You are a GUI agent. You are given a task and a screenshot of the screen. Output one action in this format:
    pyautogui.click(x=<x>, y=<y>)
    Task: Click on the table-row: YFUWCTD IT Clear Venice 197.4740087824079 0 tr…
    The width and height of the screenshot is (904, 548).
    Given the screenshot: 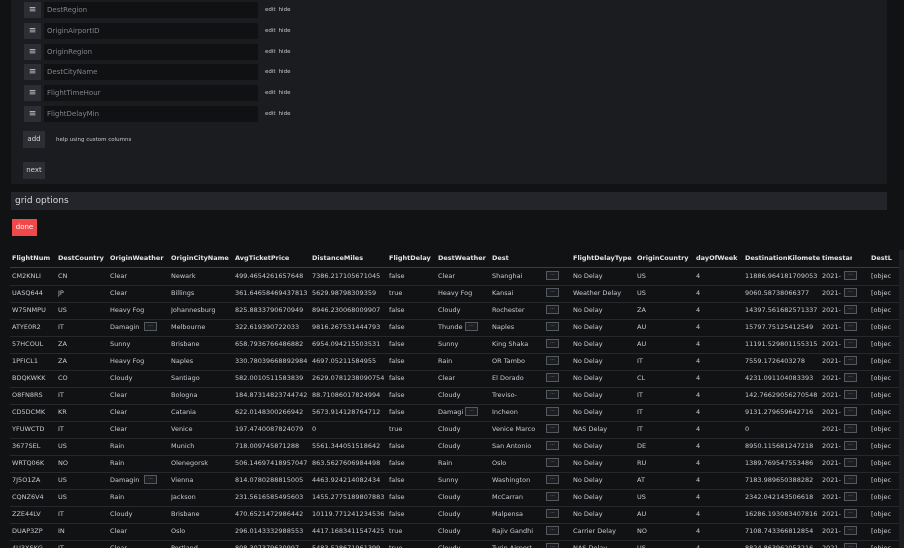 What is the action you would take?
    pyautogui.click(x=457, y=430)
    